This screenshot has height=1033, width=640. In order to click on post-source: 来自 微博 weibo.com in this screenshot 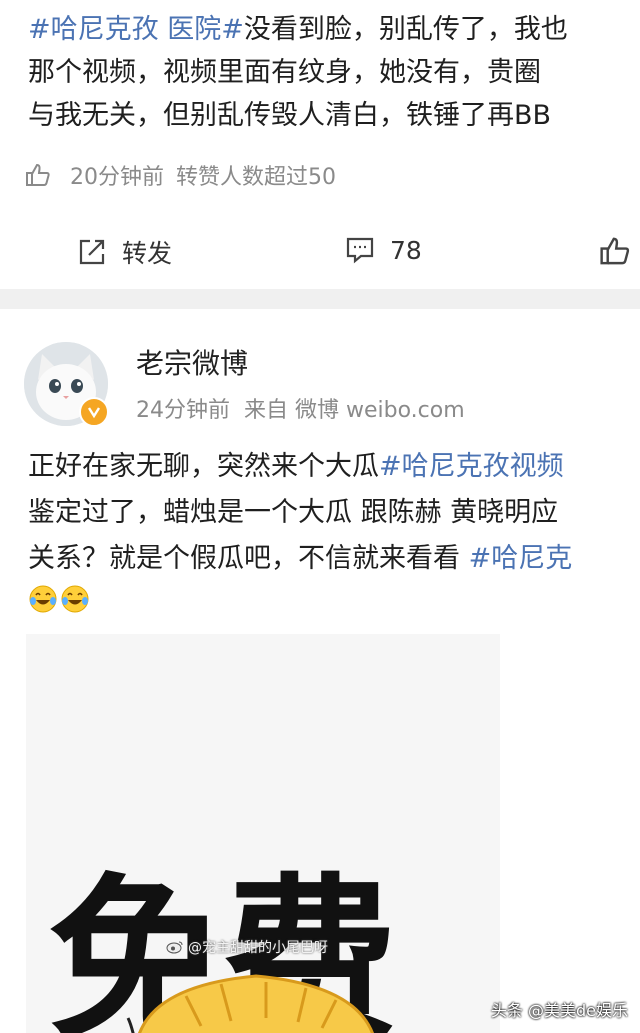, I will do `click(354, 410)`.